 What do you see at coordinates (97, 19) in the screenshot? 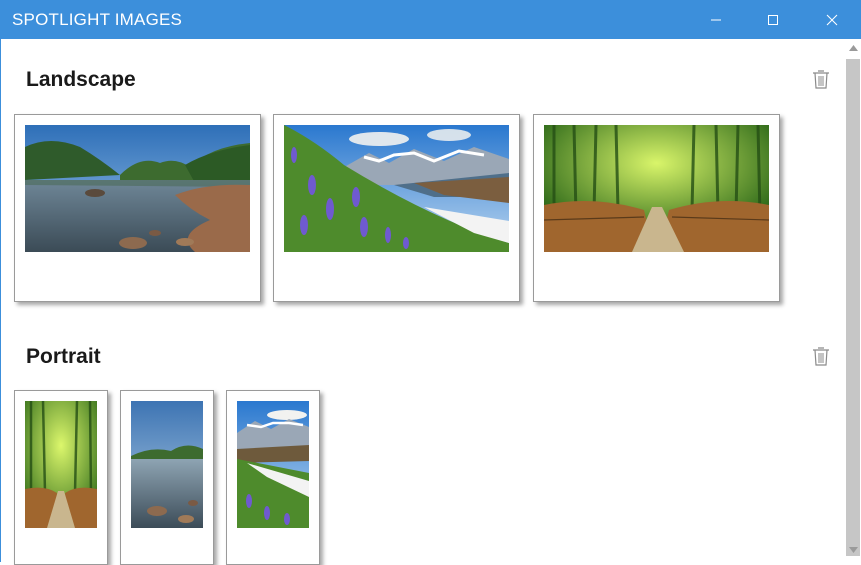
I see `window-title: SPOTLIGHT IMAGES` at bounding box center [97, 19].